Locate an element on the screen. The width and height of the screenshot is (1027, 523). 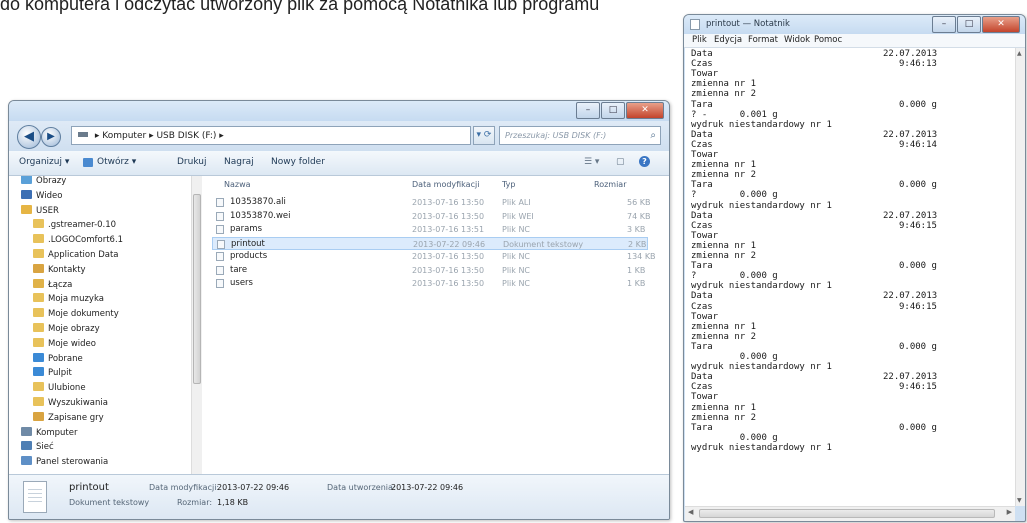
menu-view: Widok is located at coordinates (797, 40).